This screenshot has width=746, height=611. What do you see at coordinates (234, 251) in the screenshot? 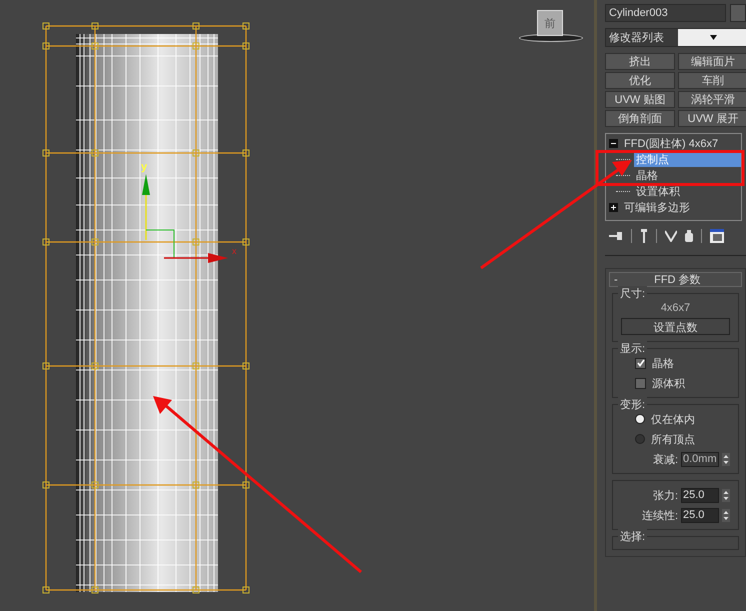
I see `axis-label: x` at bounding box center [234, 251].